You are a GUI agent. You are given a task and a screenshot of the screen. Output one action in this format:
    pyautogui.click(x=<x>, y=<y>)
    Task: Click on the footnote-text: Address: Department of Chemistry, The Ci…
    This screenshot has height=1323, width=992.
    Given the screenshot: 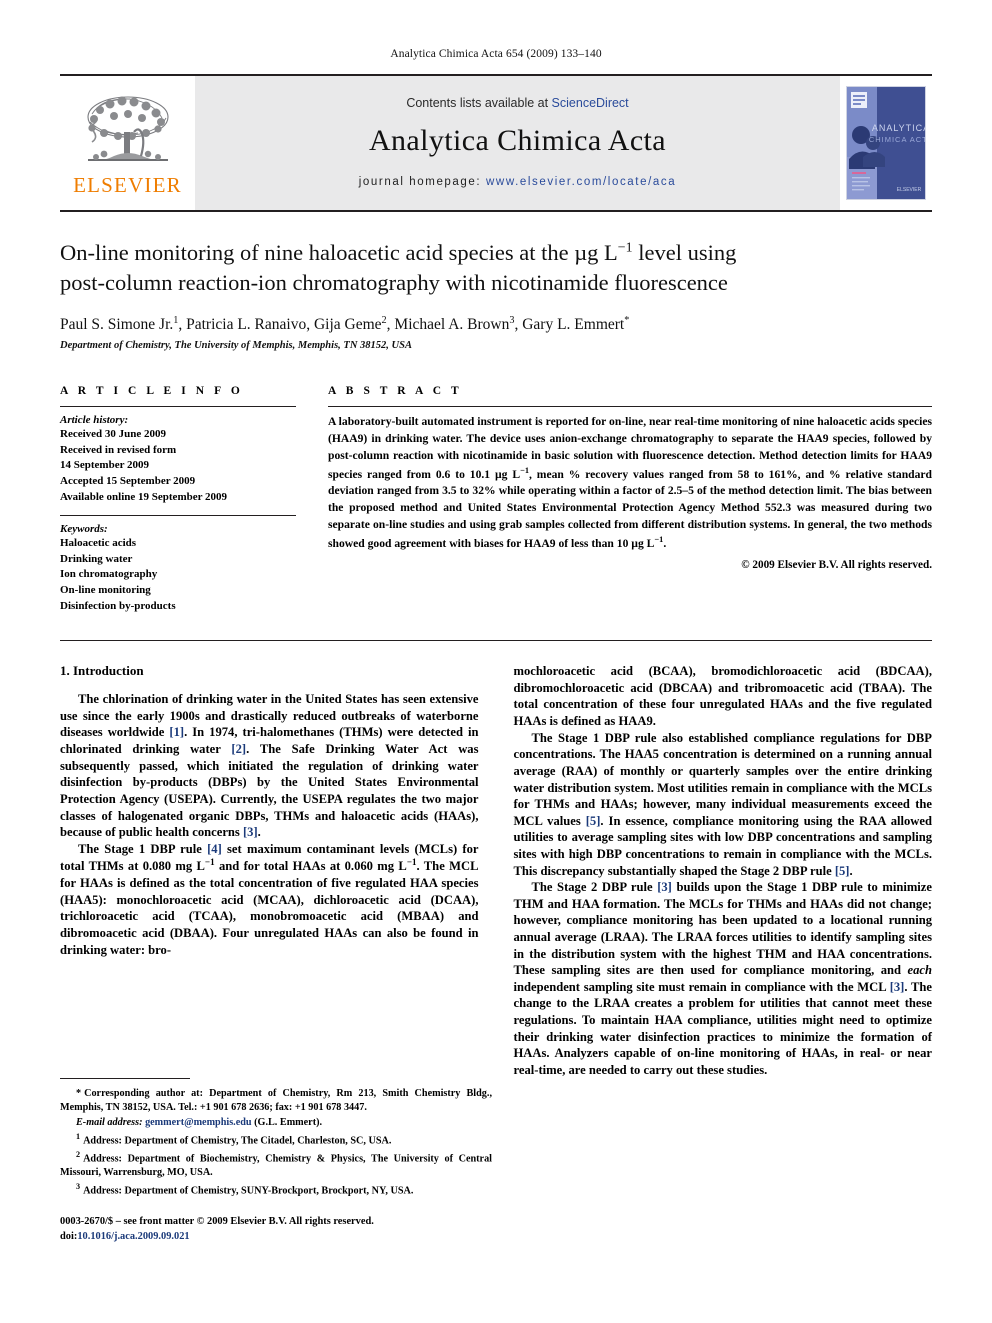 What is the action you would take?
    pyautogui.click(x=237, y=1141)
    